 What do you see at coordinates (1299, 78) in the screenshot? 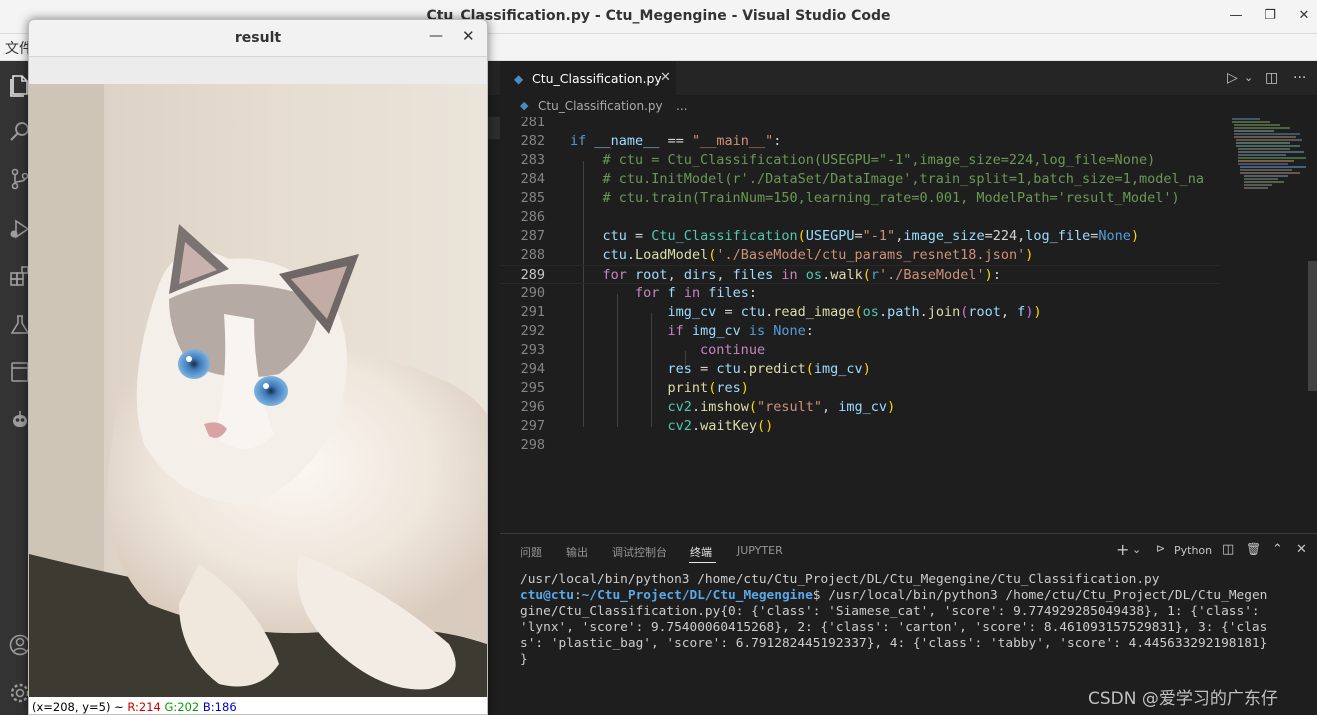
I see `more-actions-icon: ···` at bounding box center [1299, 78].